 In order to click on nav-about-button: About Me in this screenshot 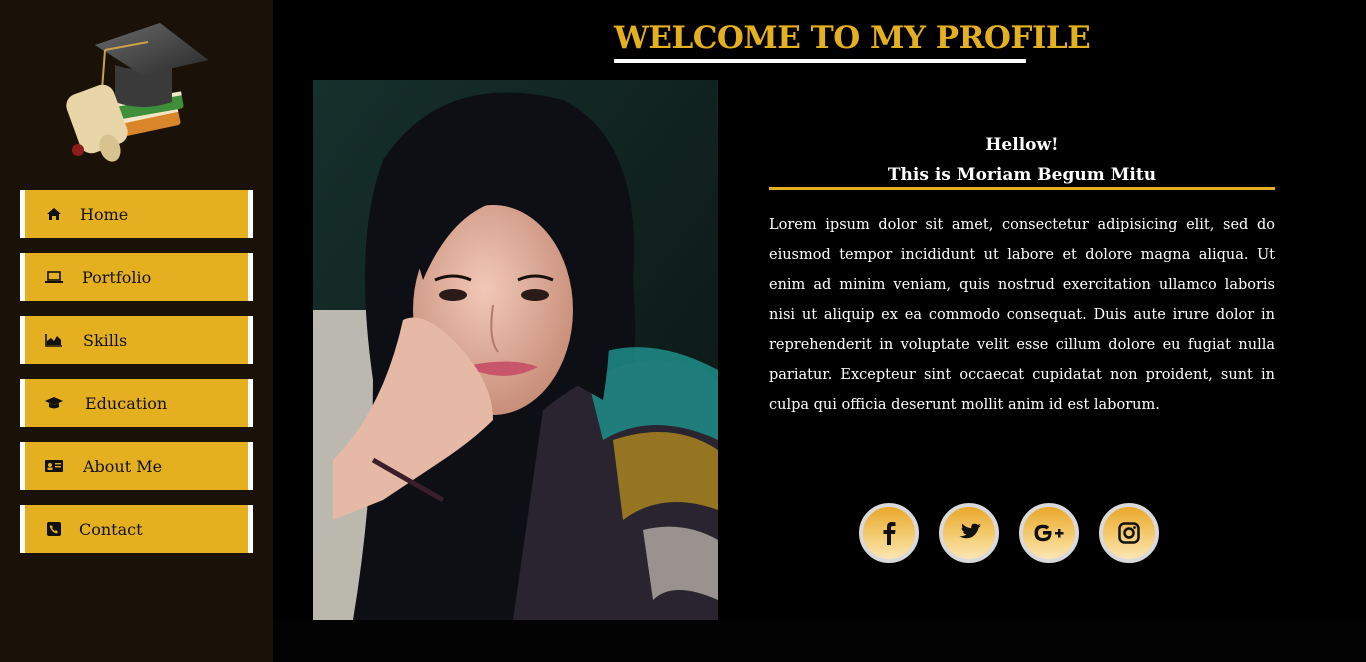, I will do `click(136, 466)`.